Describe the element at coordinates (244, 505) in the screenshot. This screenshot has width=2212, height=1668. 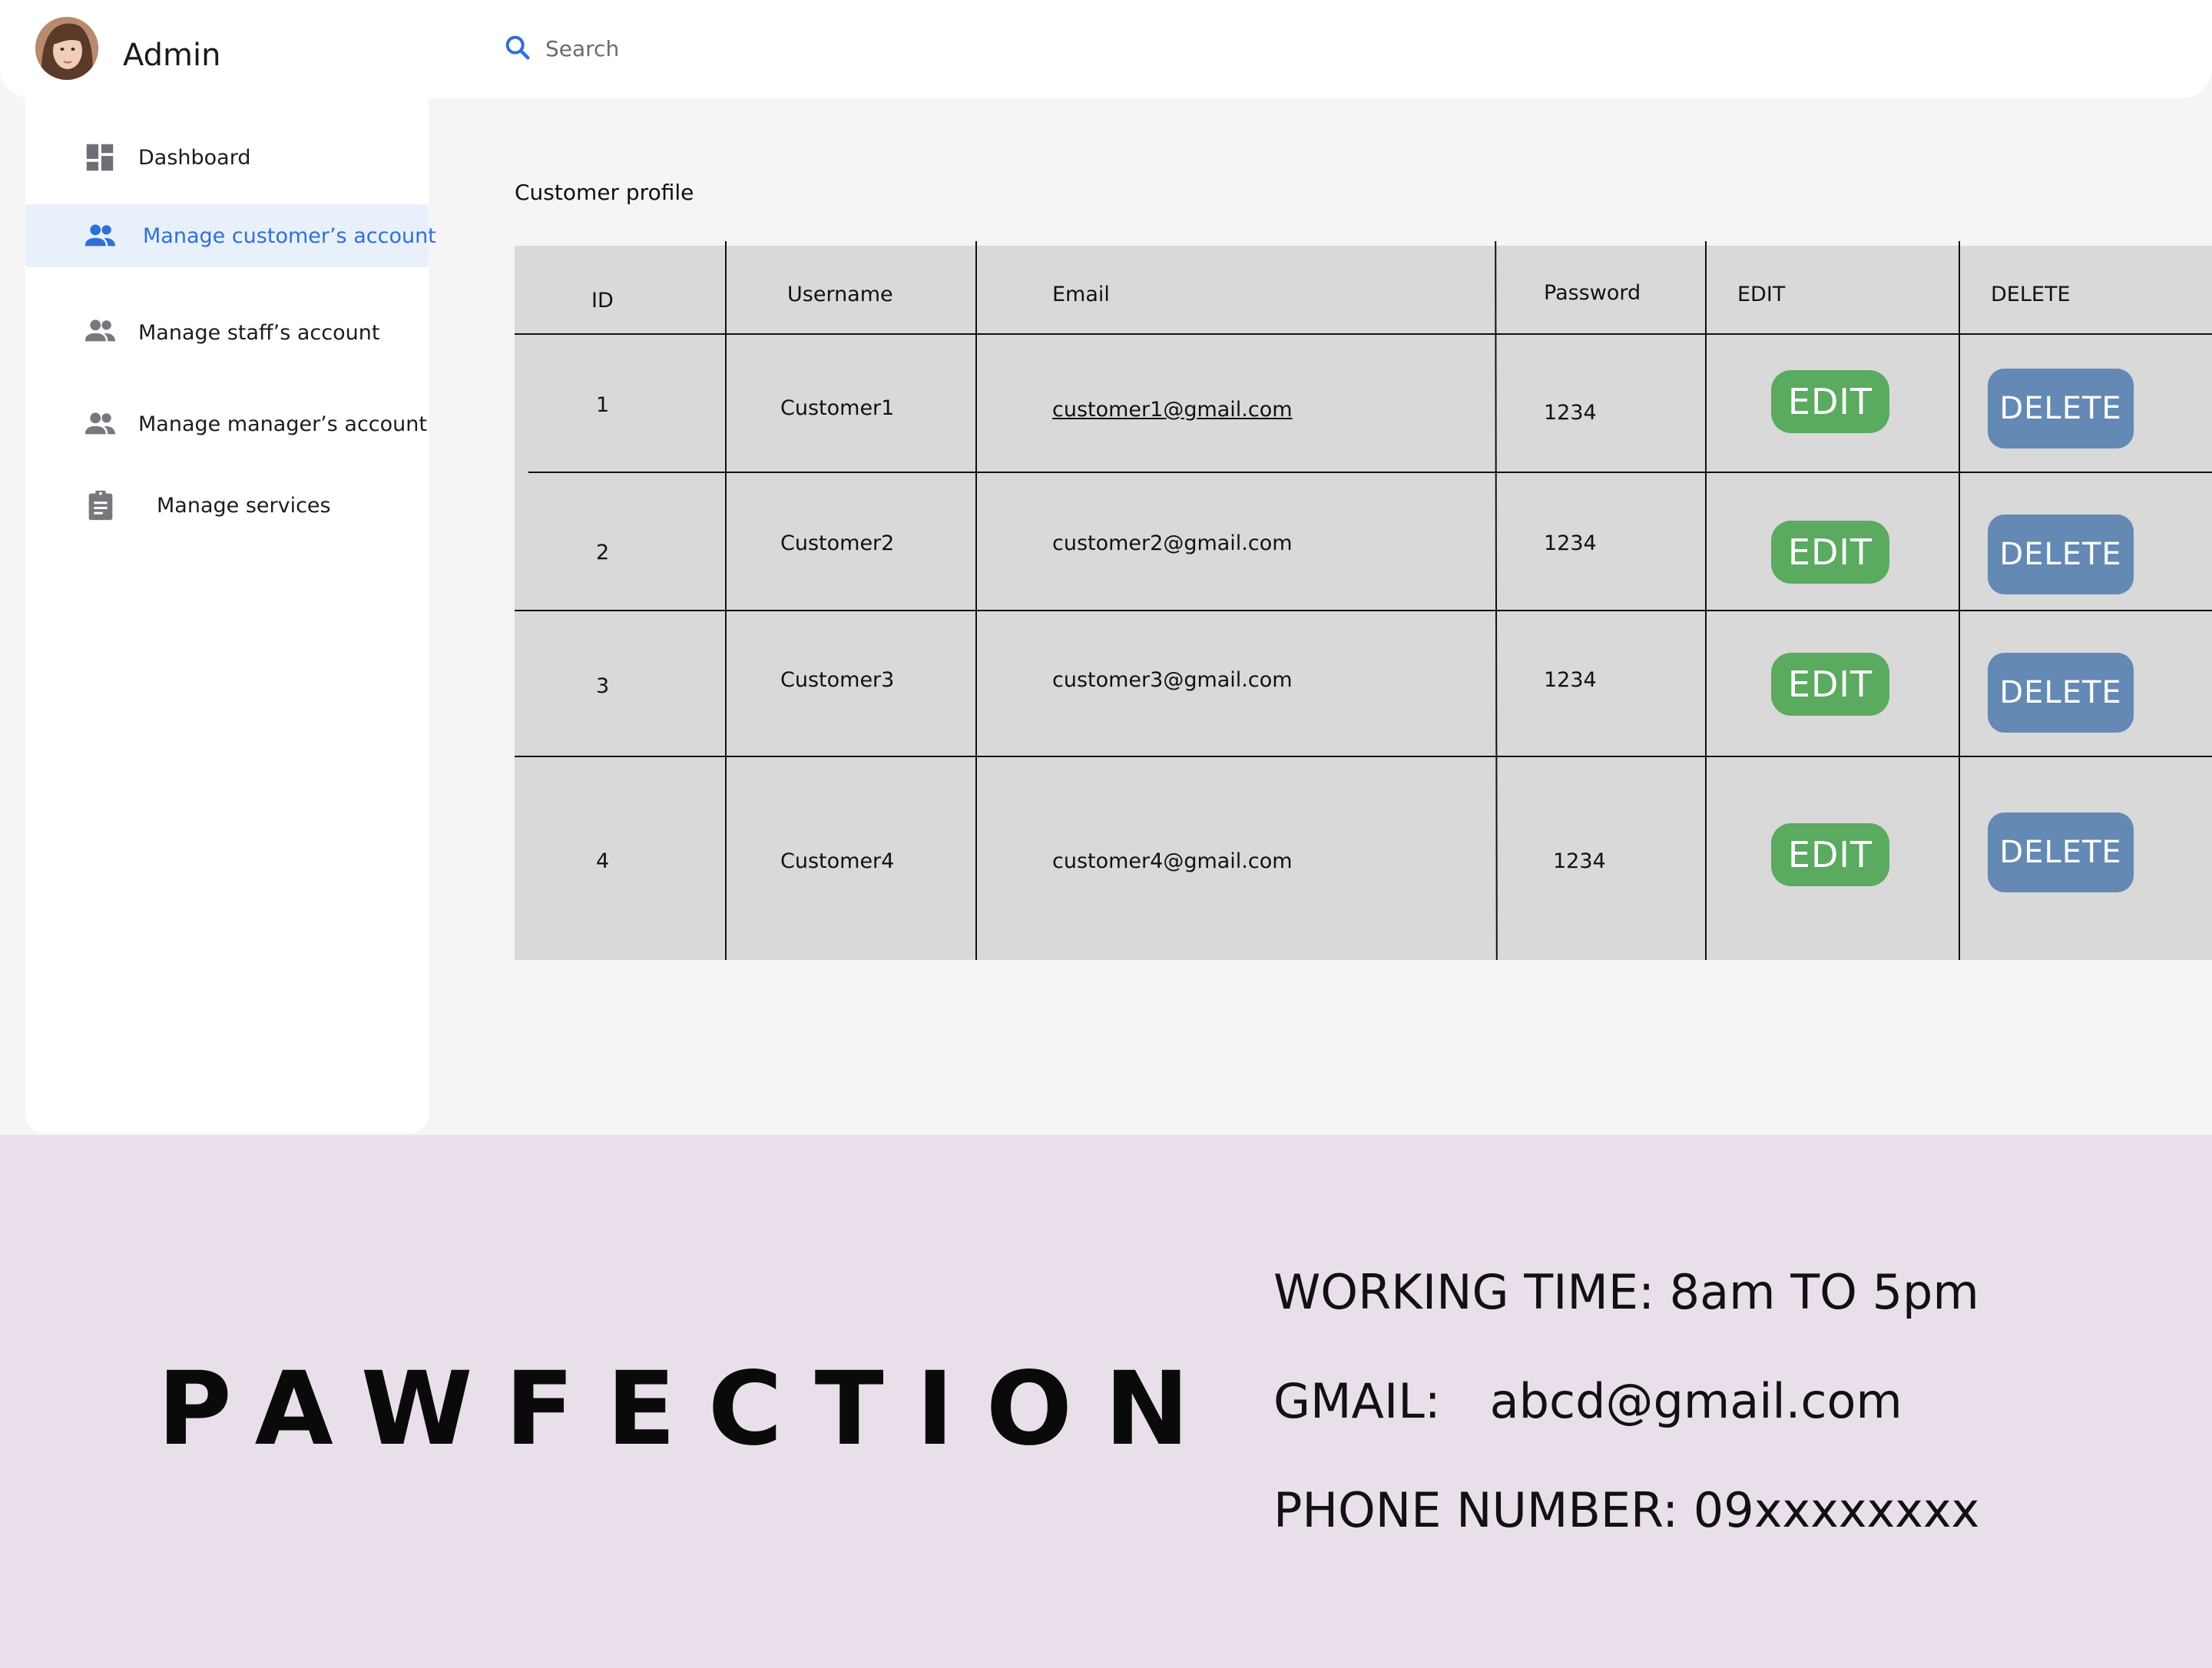
I see `sidebar-item-label: Manage services` at that location.